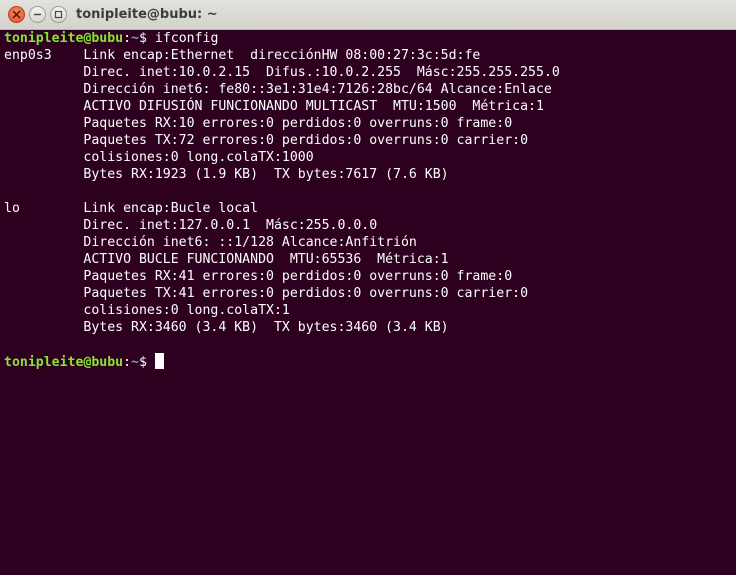 The image size is (736, 575). I want to click on minimize-icon, so click(37, 14).